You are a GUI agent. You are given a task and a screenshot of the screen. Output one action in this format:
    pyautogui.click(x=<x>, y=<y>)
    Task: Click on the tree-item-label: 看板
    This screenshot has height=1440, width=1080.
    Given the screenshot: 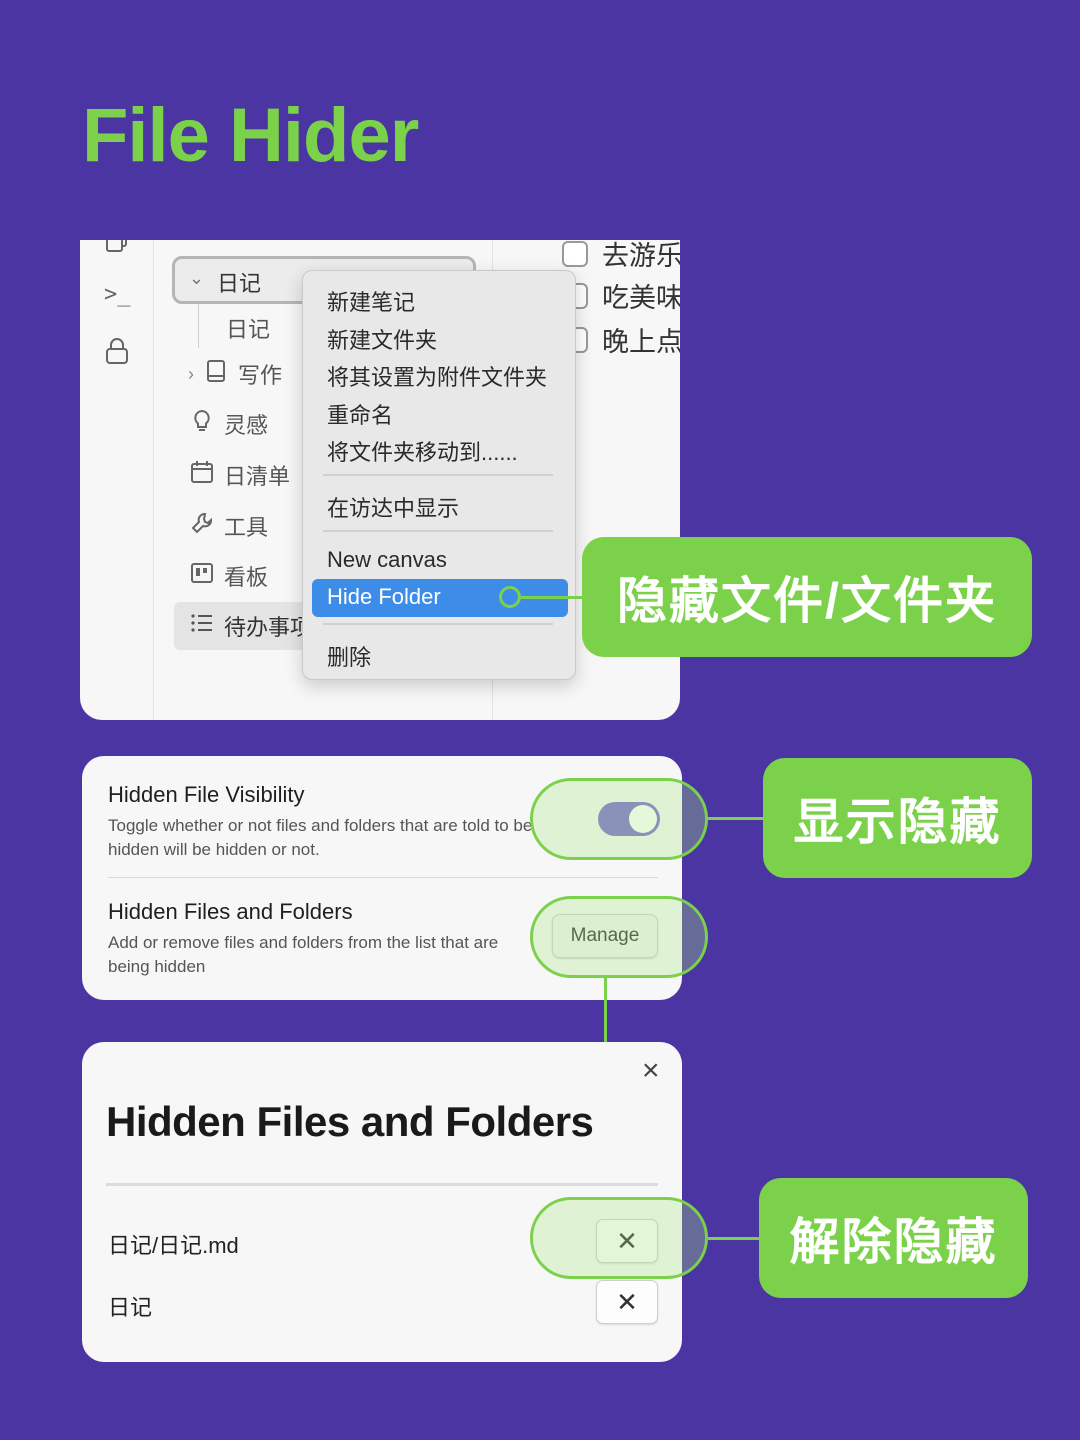 What is the action you would take?
    pyautogui.click(x=246, y=577)
    